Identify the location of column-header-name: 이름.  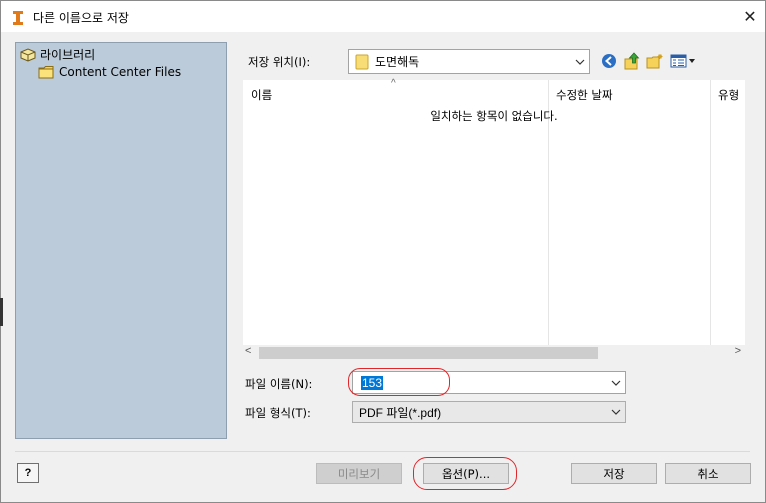
(261, 95).